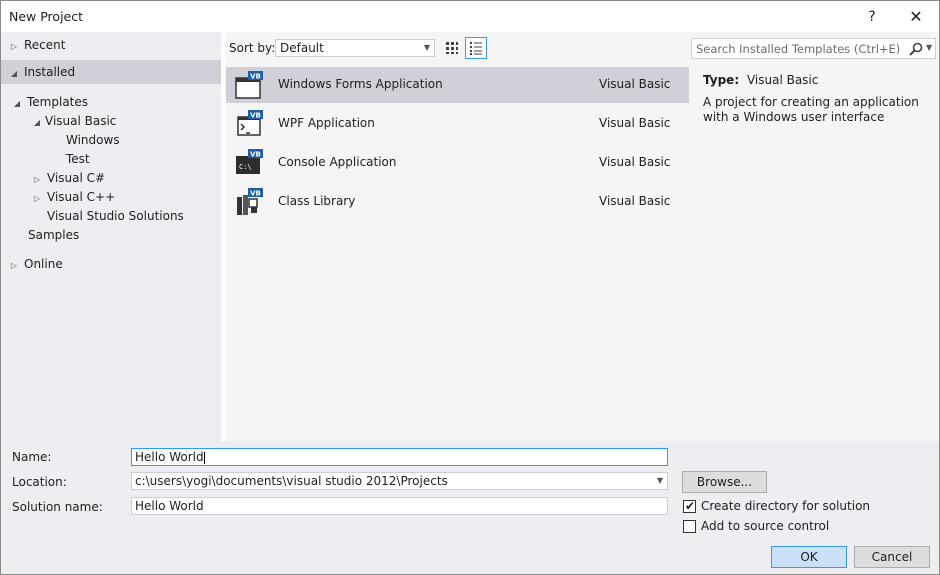 The width and height of the screenshot is (940, 575). I want to click on class-library-icon: VB, so click(250, 201).